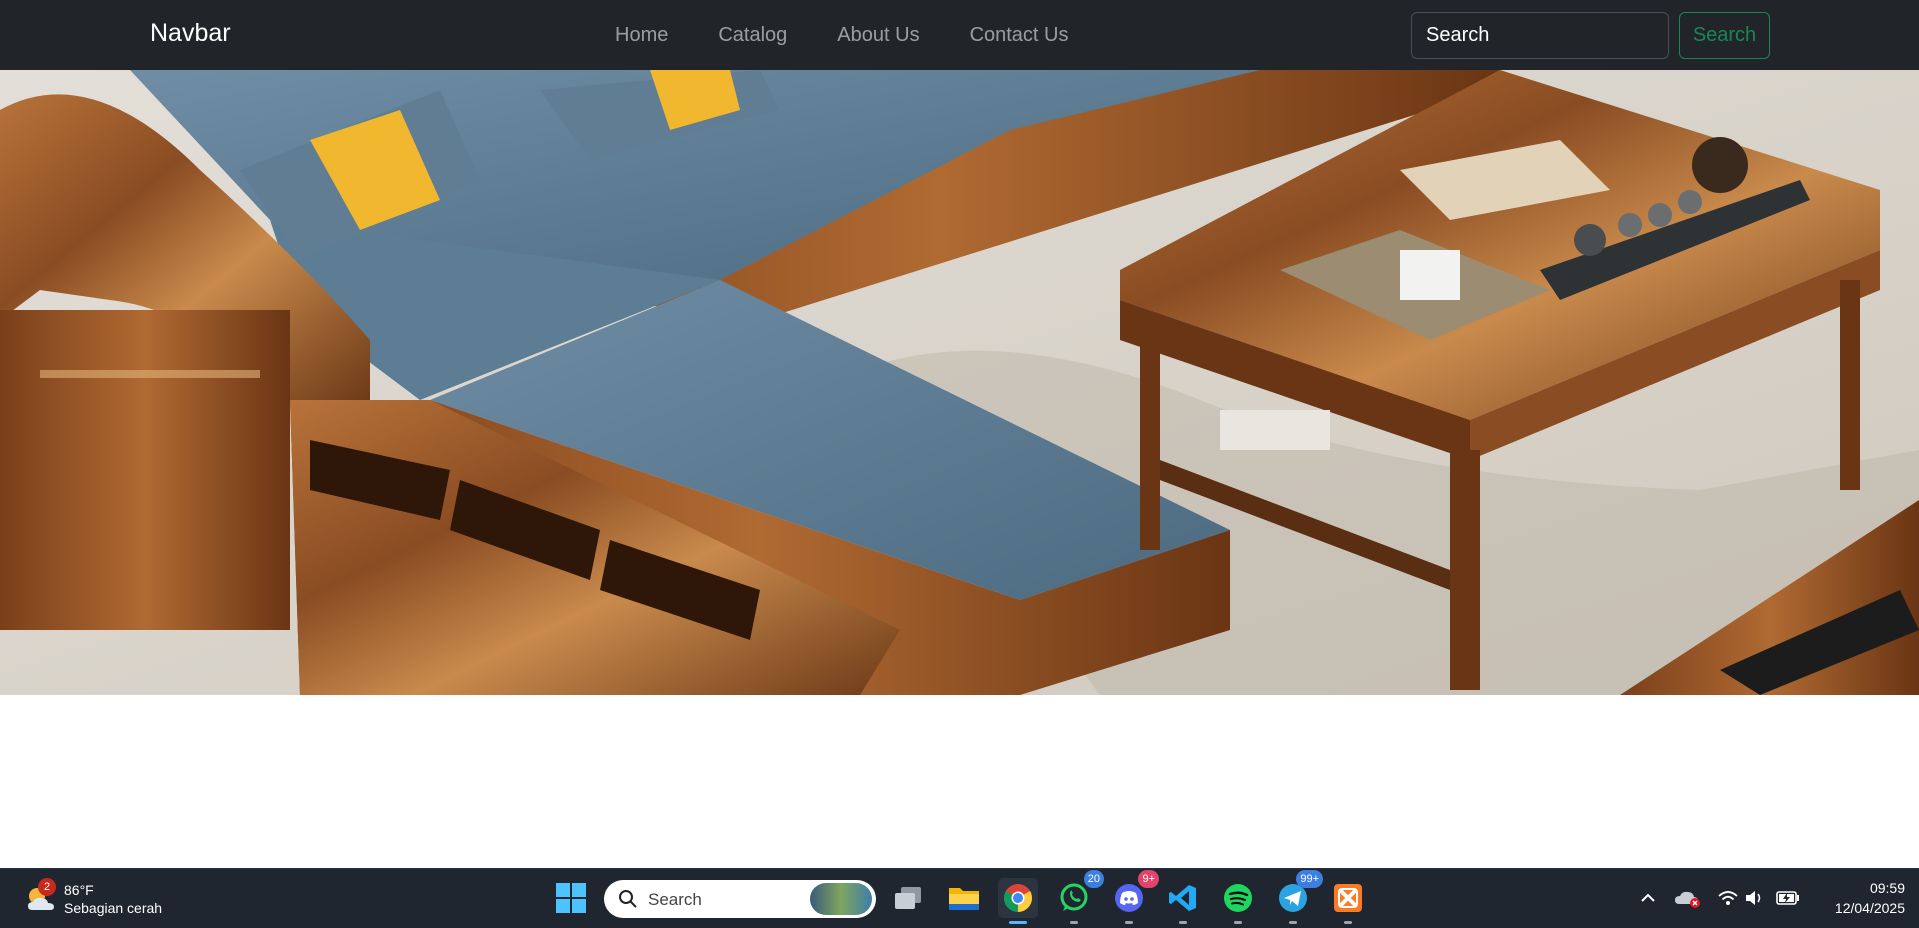 This screenshot has height=928, width=1919. I want to click on taskbar-search-label: Search, so click(675, 899).